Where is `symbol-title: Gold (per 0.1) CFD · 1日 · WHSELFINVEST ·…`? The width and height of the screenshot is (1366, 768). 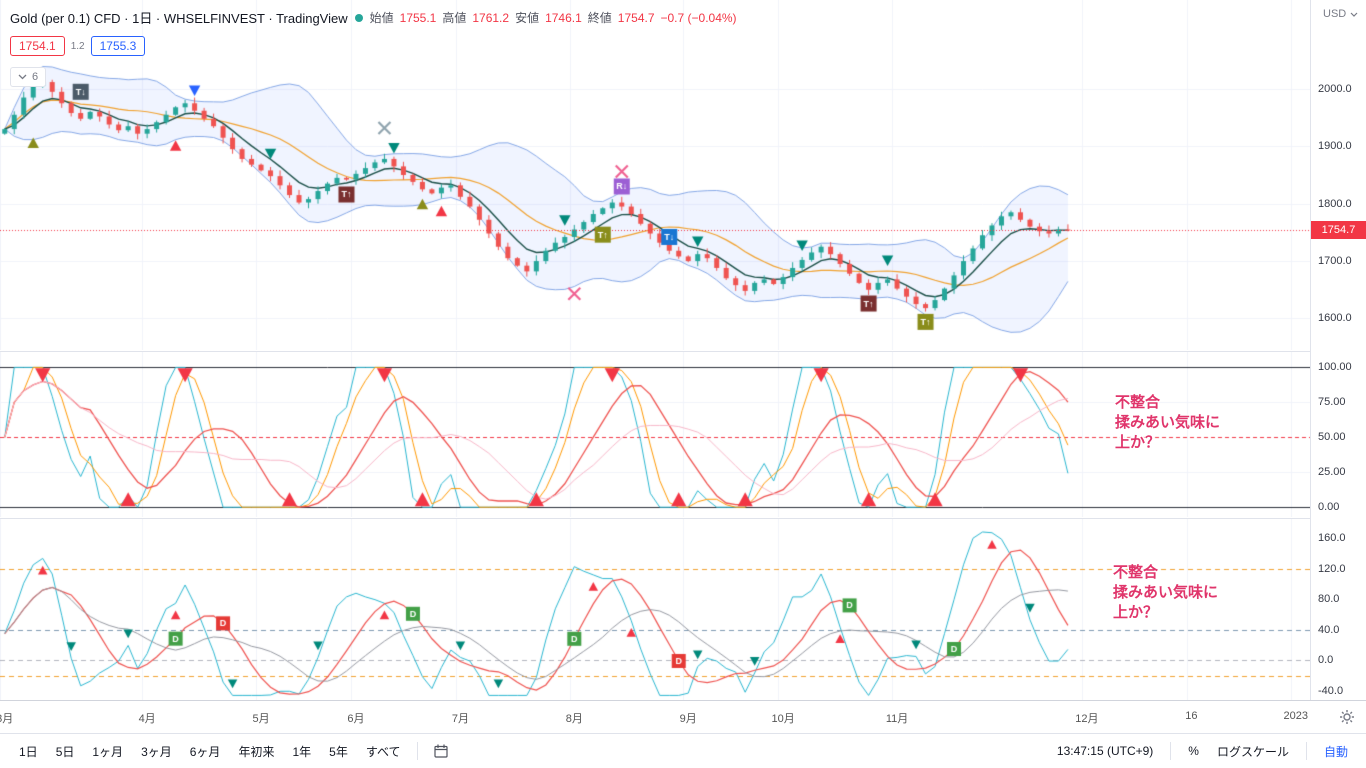 symbol-title: Gold (per 0.1) CFD · 1日 · WHSELFINVEST ·… is located at coordinates (179, 17).